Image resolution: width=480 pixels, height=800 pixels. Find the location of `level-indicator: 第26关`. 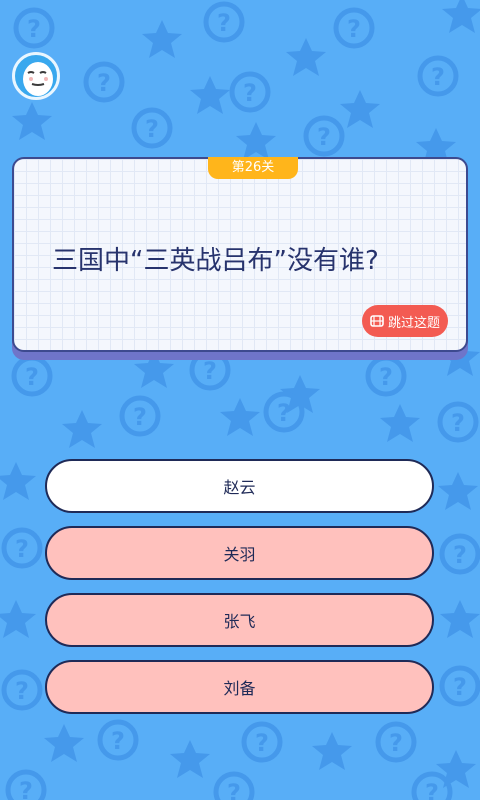

level-indicator: 第26关 is located at coordinates (253, 168).